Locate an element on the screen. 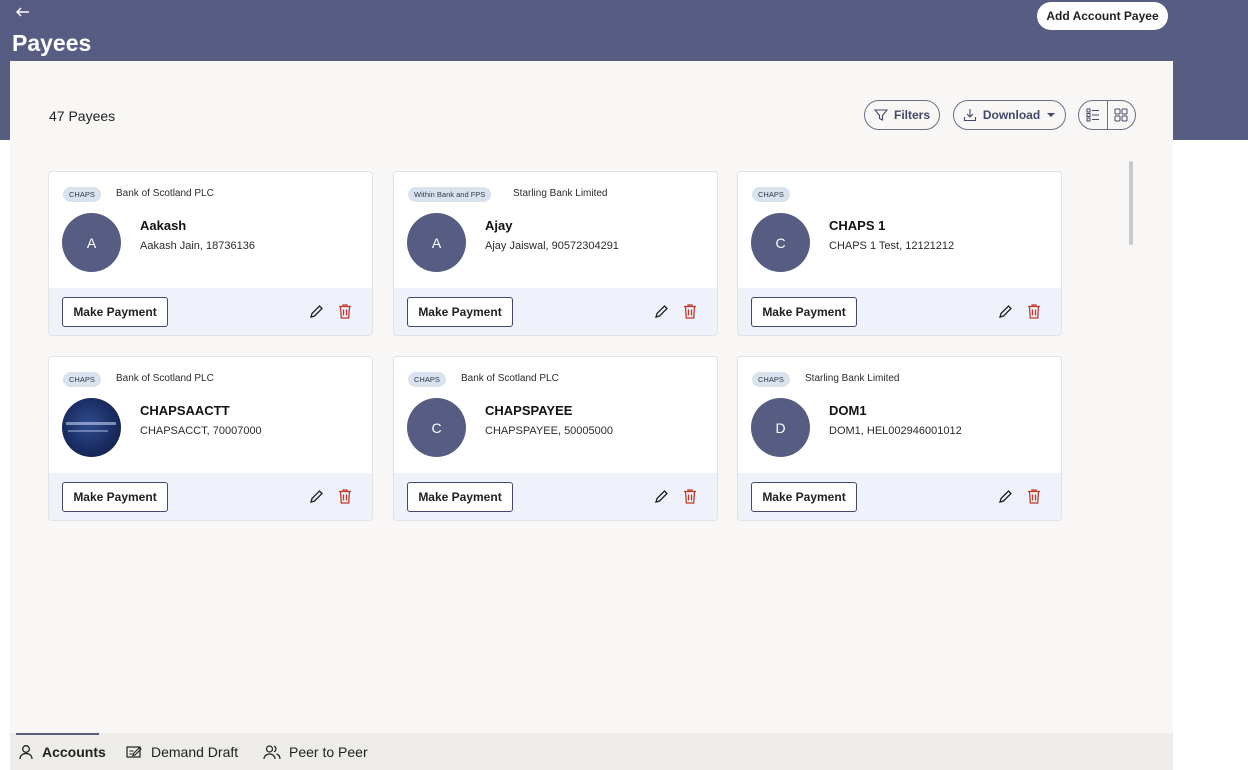 Image resolution: width=1248 pixels, height=770 pixels. list-view-icon is located at coordinates (1092, 115).